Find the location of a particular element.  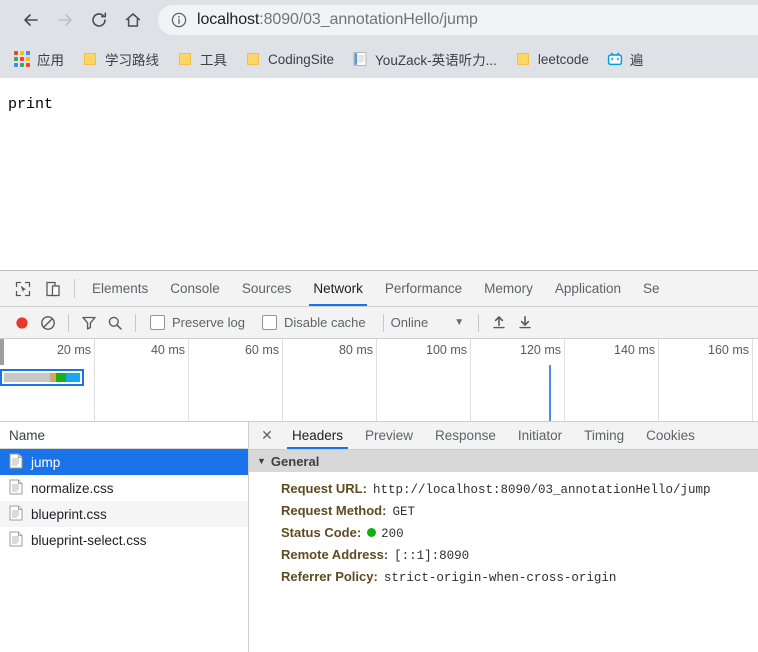

tab-label: Cookies is located at coordinates (670, 435).